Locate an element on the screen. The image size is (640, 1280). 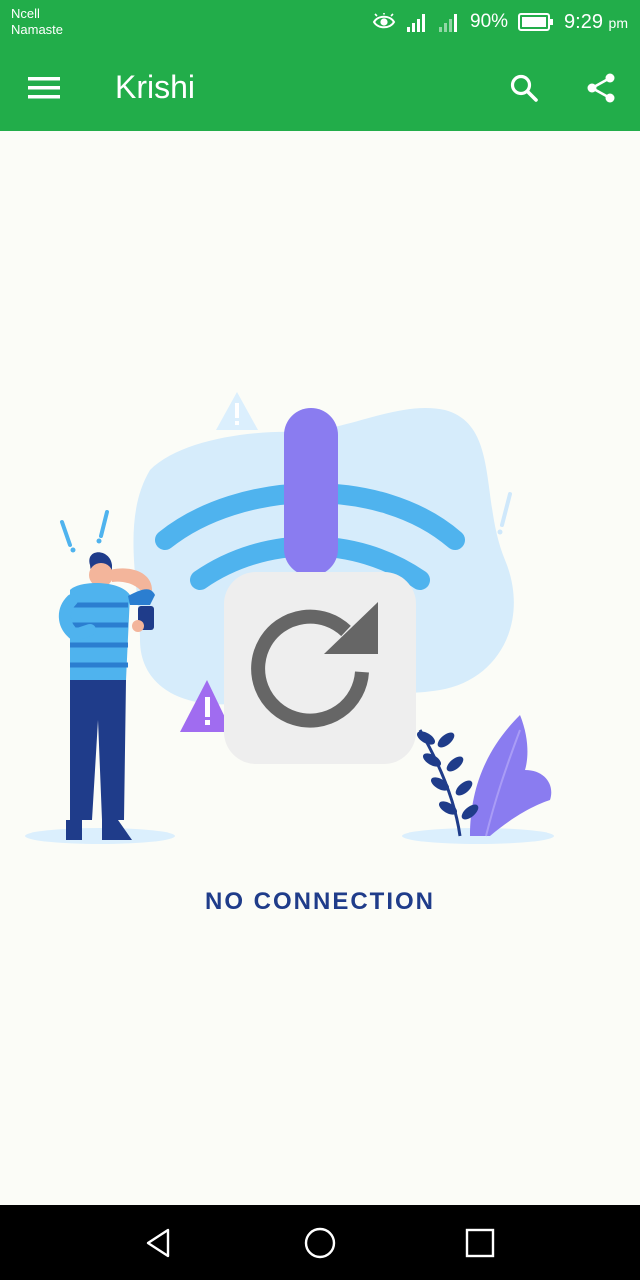
search-button is located at coordinates (524, 88).